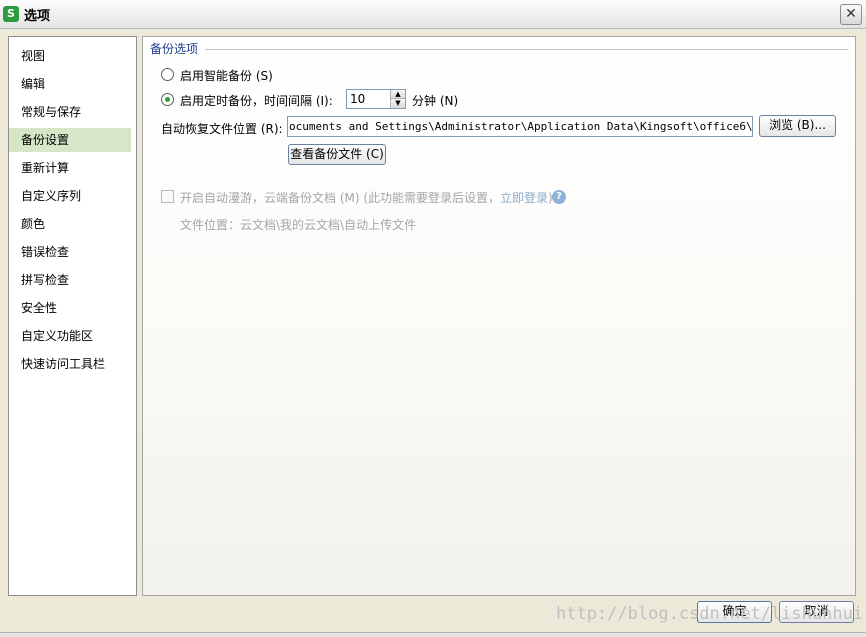 Image resolution: width=866 pixels, height=637 pixels. Describe the element at coordinates (298, 225) in the screenshot. I see `file-location-text: 文件位置：云文档\我的云文档\自动上传文件` at that location.